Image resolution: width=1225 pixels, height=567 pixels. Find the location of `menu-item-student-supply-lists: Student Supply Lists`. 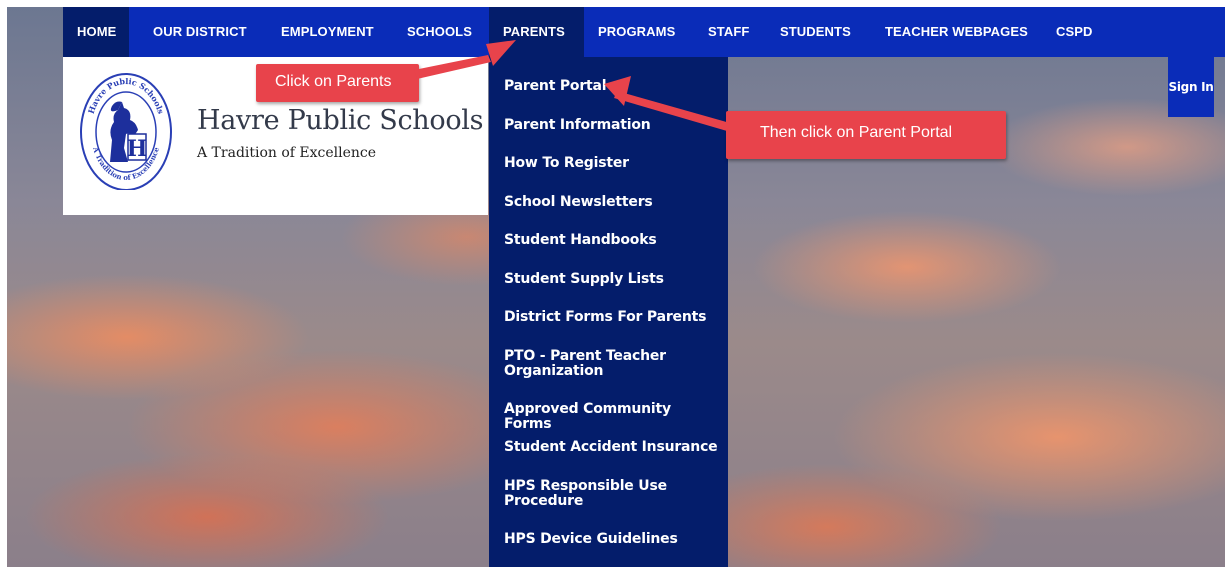

menu-item-student-supply-lists: Student Supply Lists is located at coordinates (611, 279).